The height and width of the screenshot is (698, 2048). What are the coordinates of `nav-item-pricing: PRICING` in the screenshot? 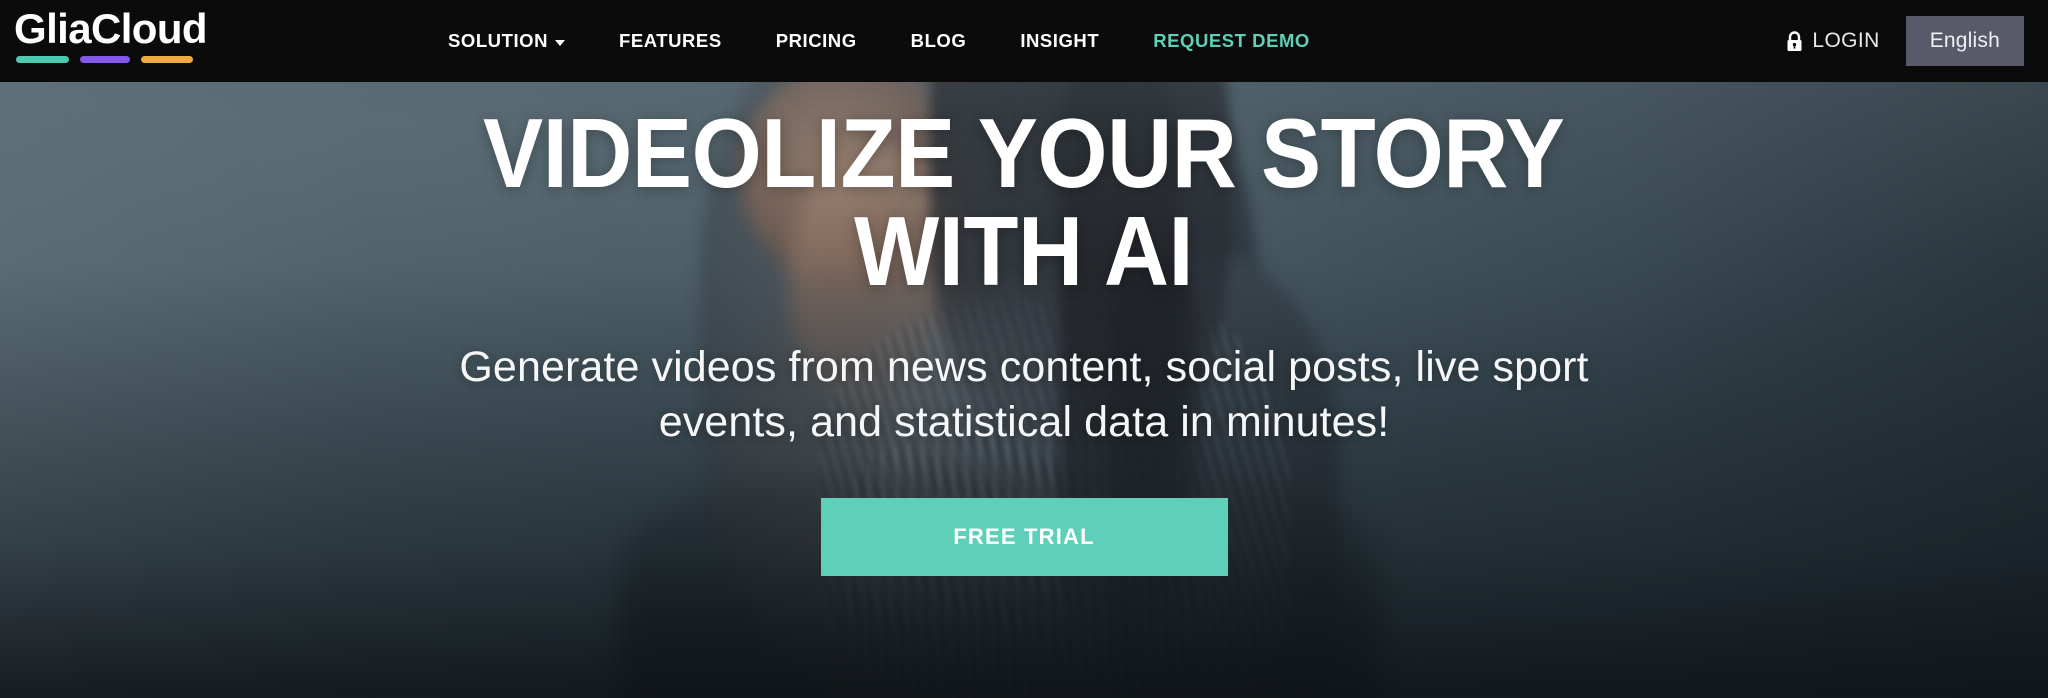 It's located at (816, 41).